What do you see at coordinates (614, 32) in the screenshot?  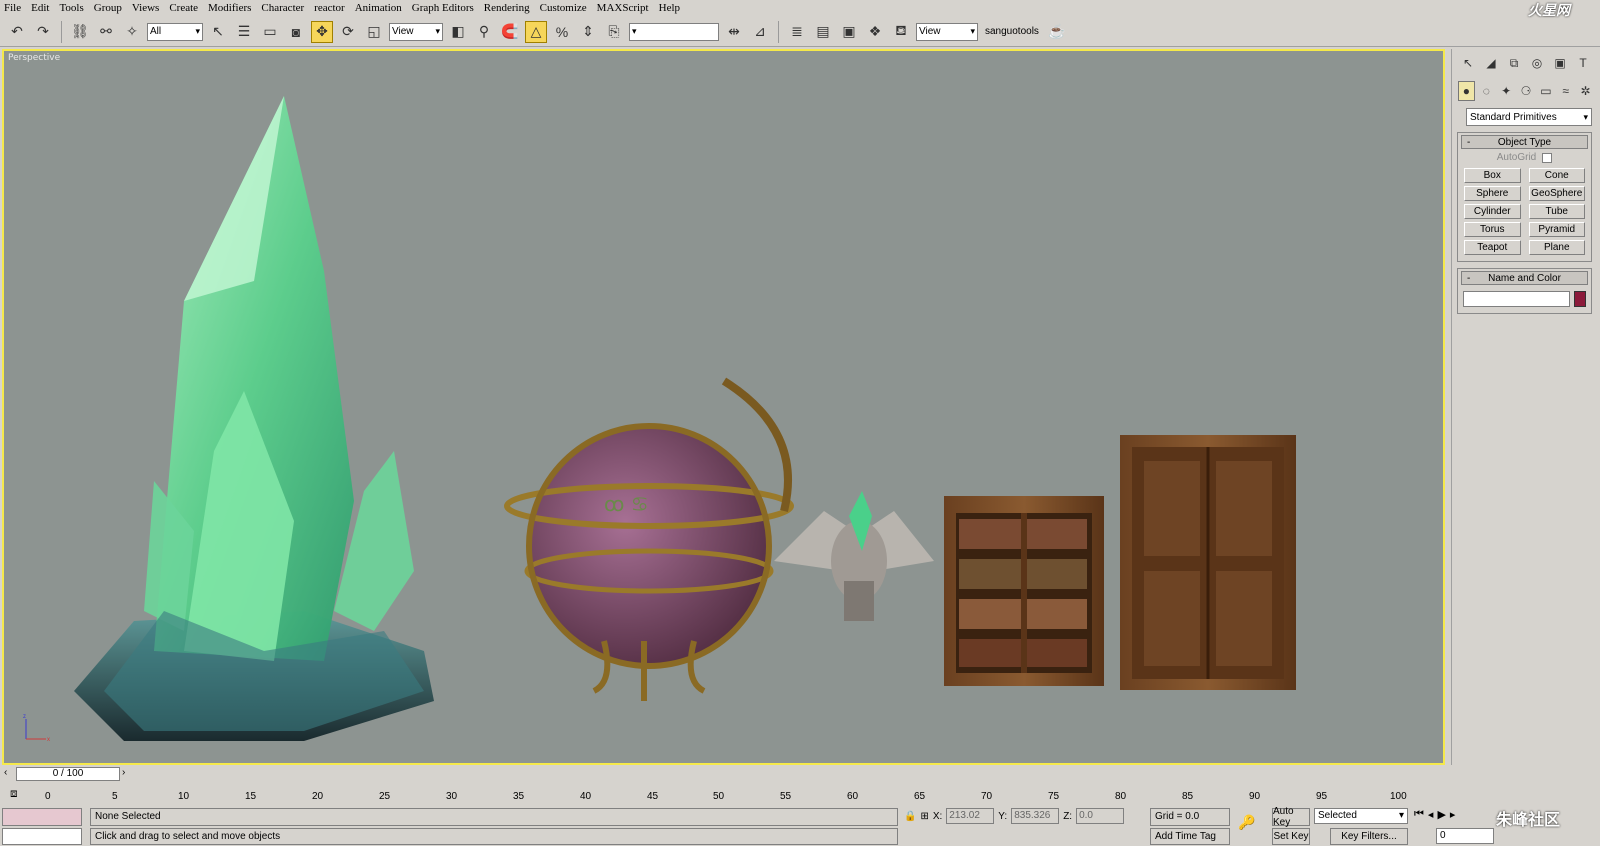 I see `edit-named-sel-icon: ⎘` at bounding box center [614, 32].